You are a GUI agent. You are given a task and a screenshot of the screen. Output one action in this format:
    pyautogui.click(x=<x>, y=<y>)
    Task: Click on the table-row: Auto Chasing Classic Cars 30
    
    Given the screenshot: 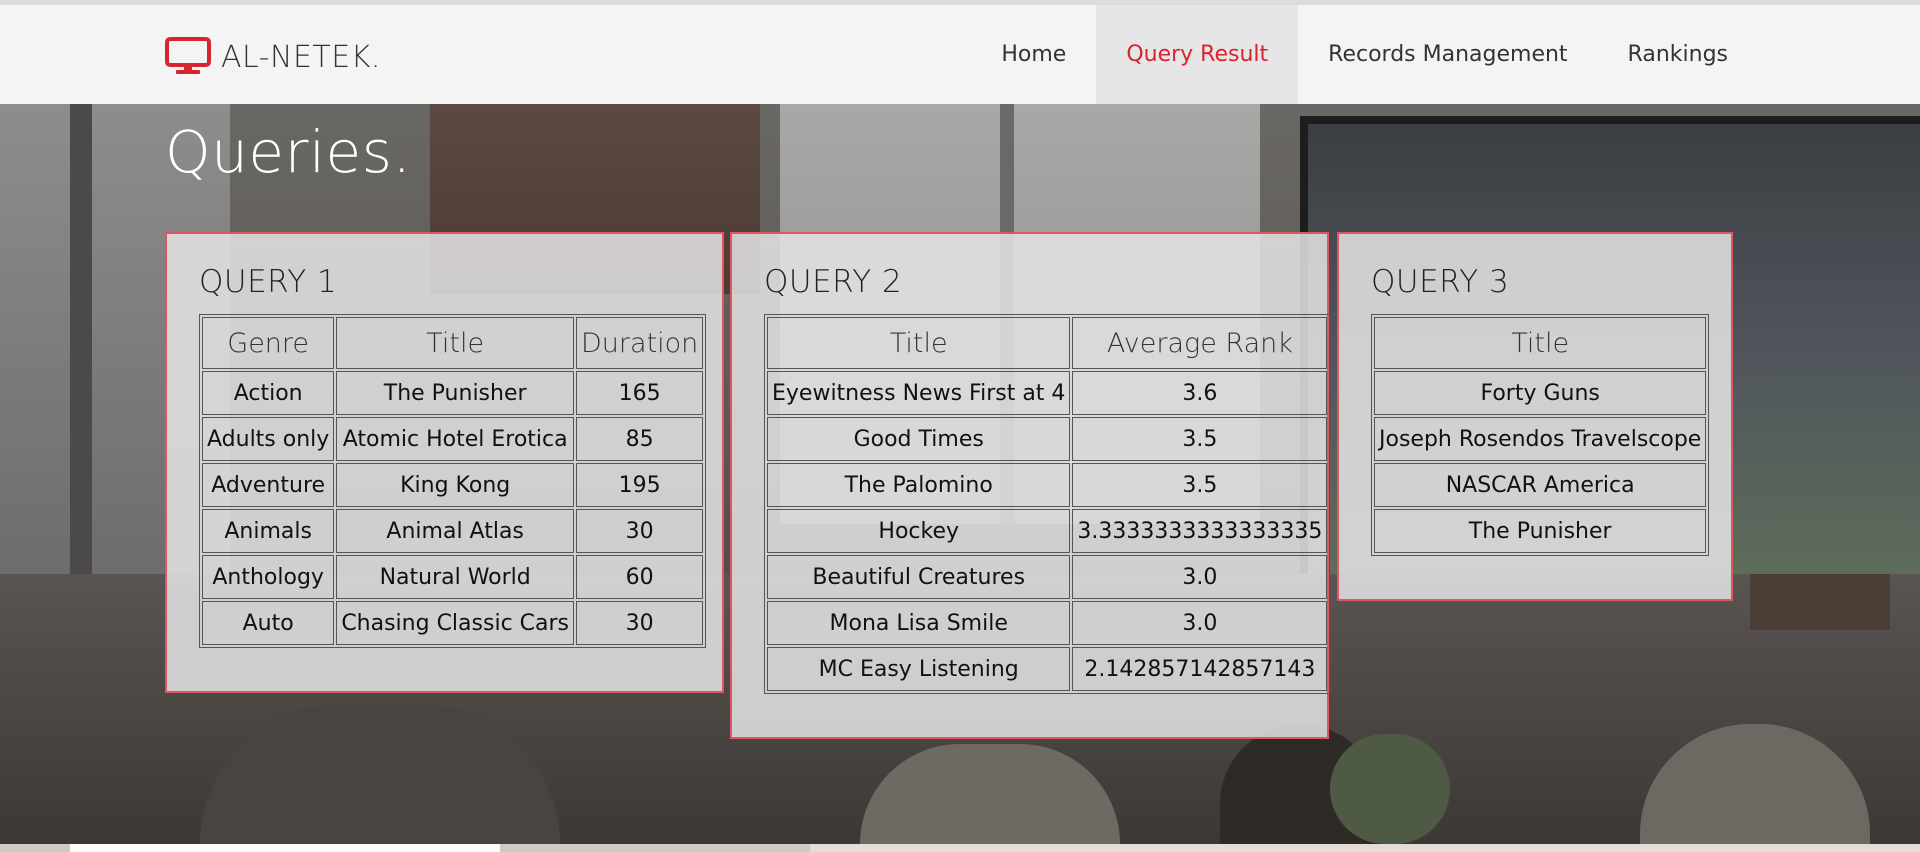 What is the action you would take?
    pyautogui.click(x=453, y=623)
    